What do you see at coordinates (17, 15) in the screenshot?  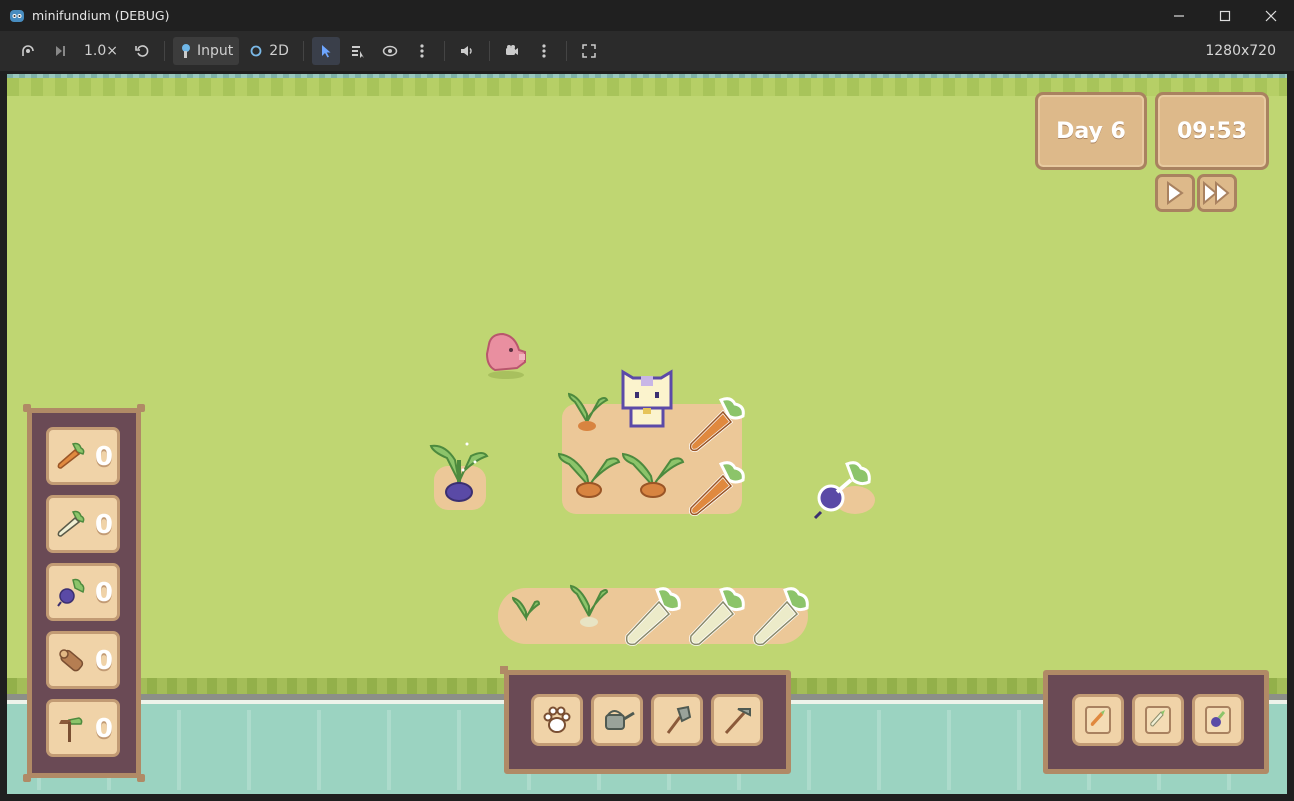 I see `godot-app-icon` at bounding box center [17, 15].